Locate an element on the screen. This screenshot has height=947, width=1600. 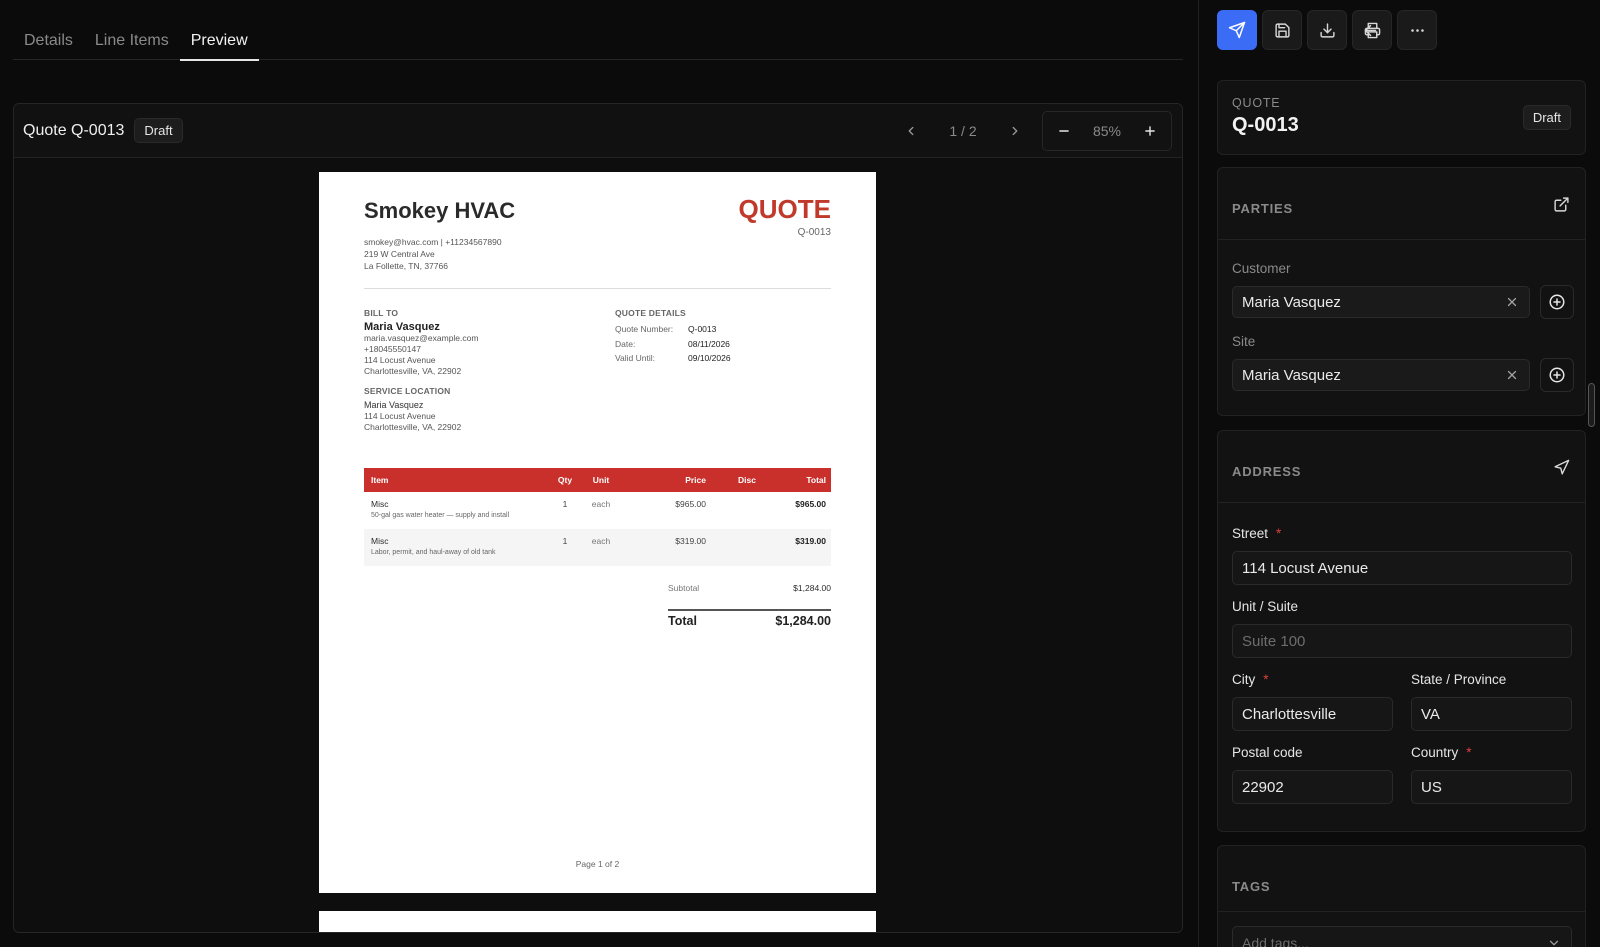
site-select: Maria Vasquez is located at coordinates (1381, 375).